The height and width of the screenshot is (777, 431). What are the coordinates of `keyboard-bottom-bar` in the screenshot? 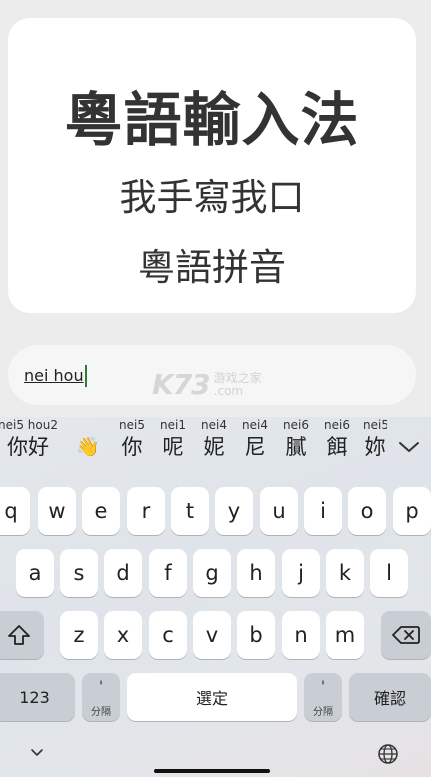 It's located at (215, 758).